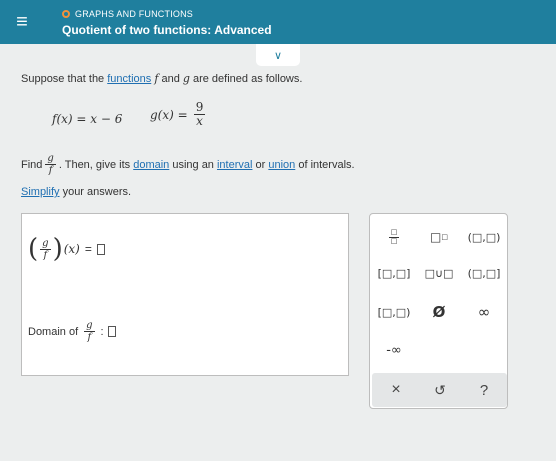  I want to click on simplify-link: Simplify, so click(40, 192).